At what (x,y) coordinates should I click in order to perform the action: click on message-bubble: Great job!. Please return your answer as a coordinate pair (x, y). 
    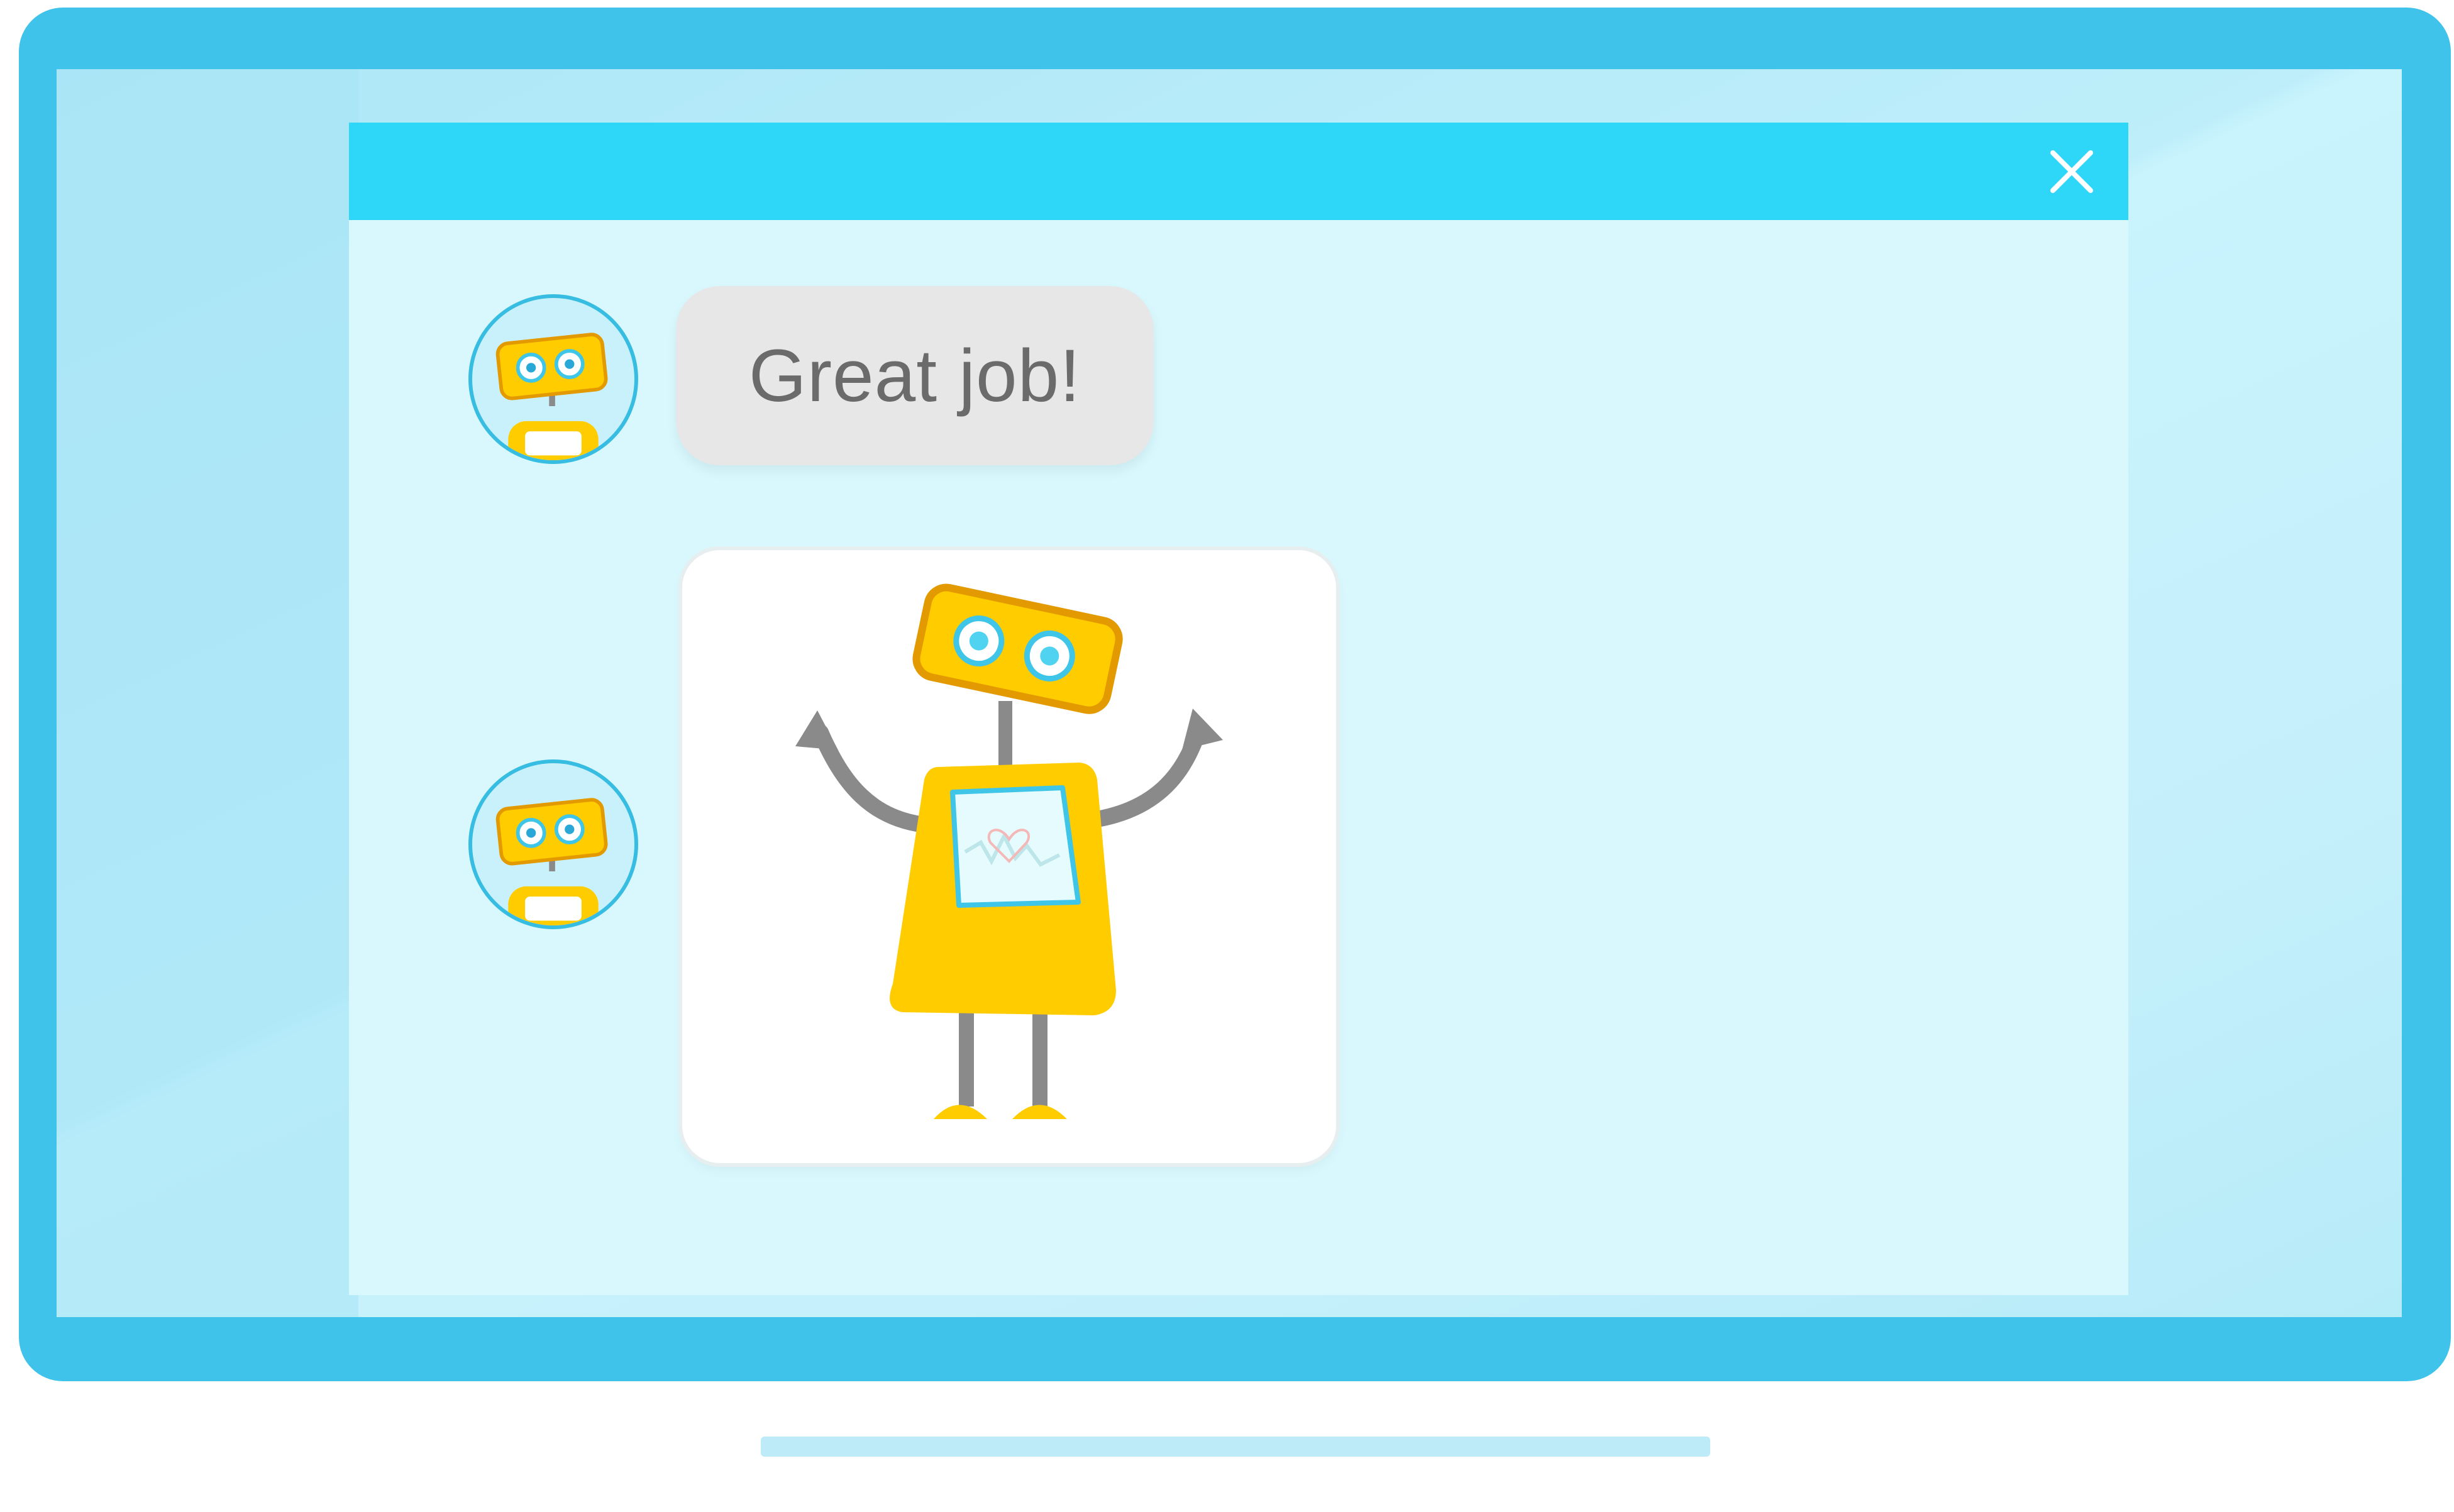
    Looking at the image, I should click on (915, 375).